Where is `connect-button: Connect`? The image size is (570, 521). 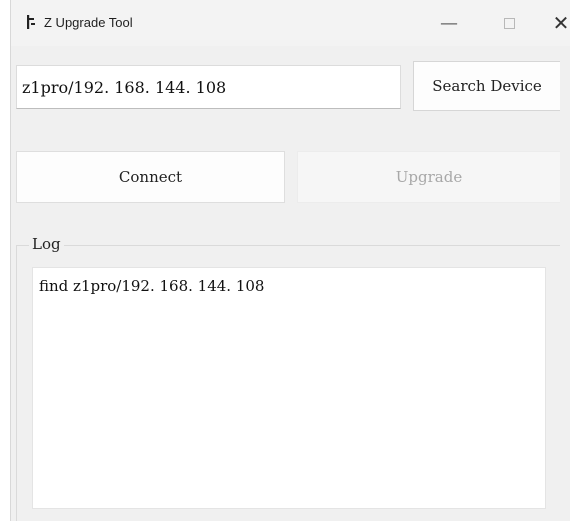 connect-button: Connect is located at coordinates (150, 177).